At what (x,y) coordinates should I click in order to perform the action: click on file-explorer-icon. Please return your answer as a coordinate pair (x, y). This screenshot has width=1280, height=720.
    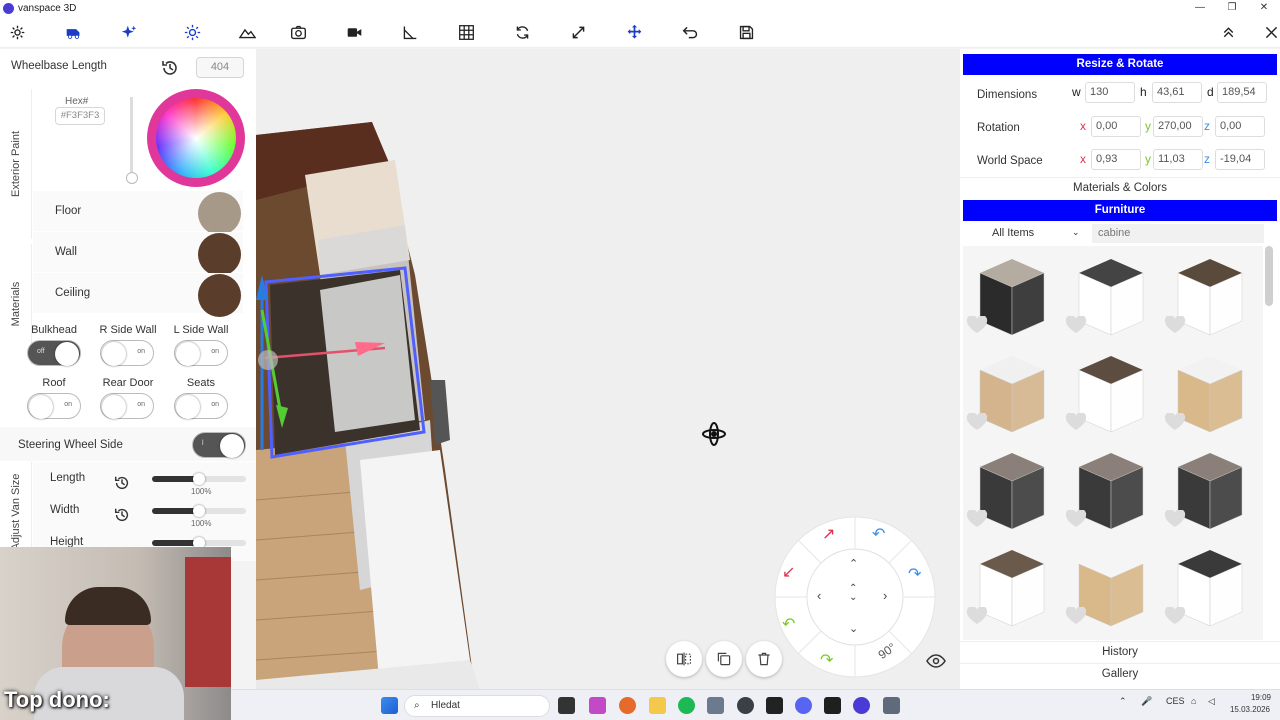
    Looking at the image, I should click on (657, 705).